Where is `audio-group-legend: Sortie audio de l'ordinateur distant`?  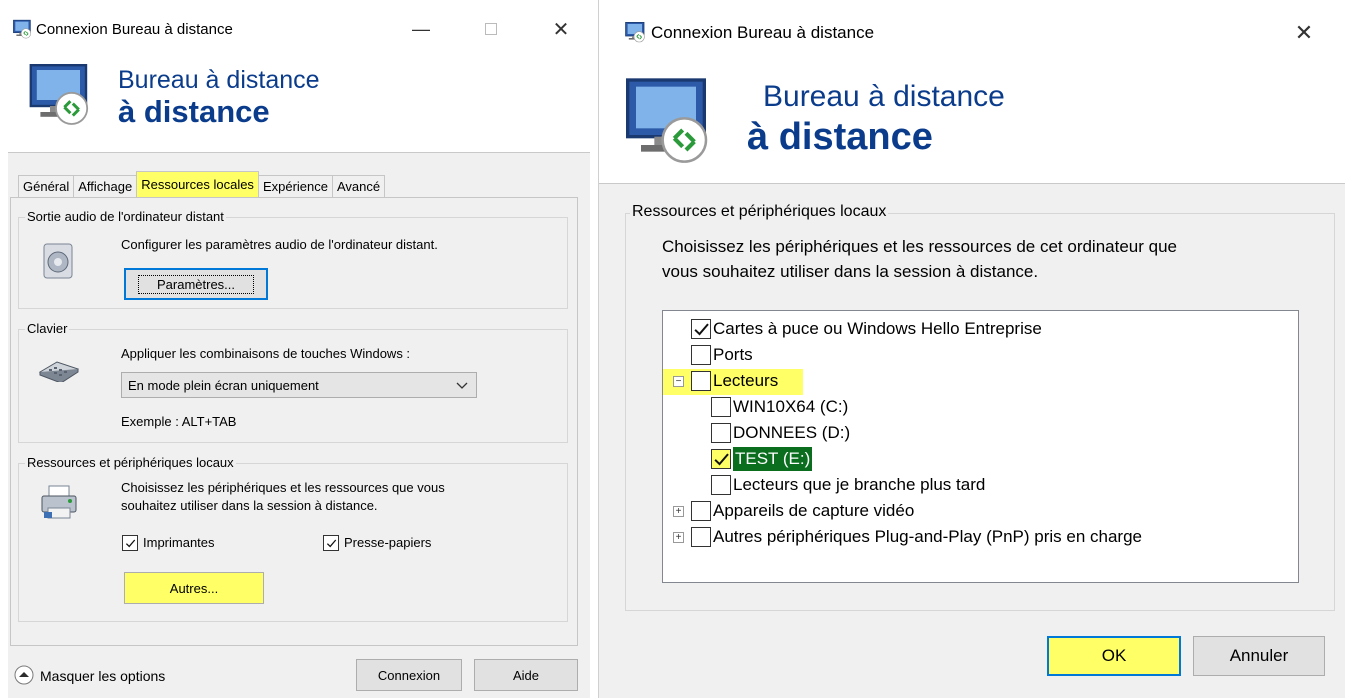
audio-group-legend: Sortie audio de l'ordinateur distant is located at coordinates (125, 216).